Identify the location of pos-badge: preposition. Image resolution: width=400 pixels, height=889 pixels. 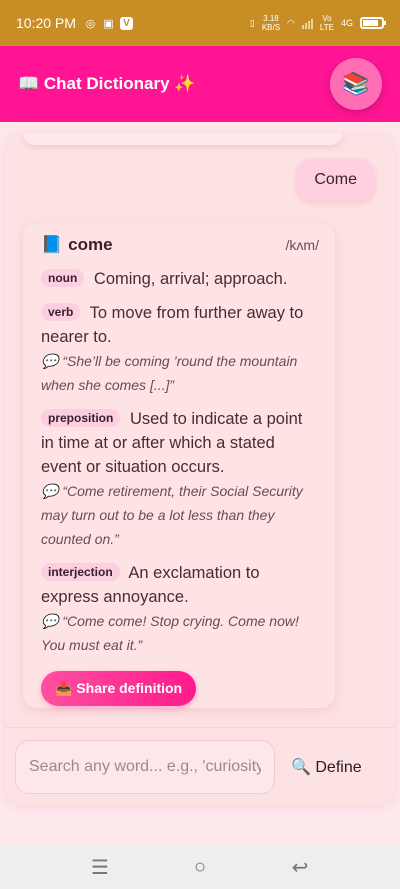
(81, 418).